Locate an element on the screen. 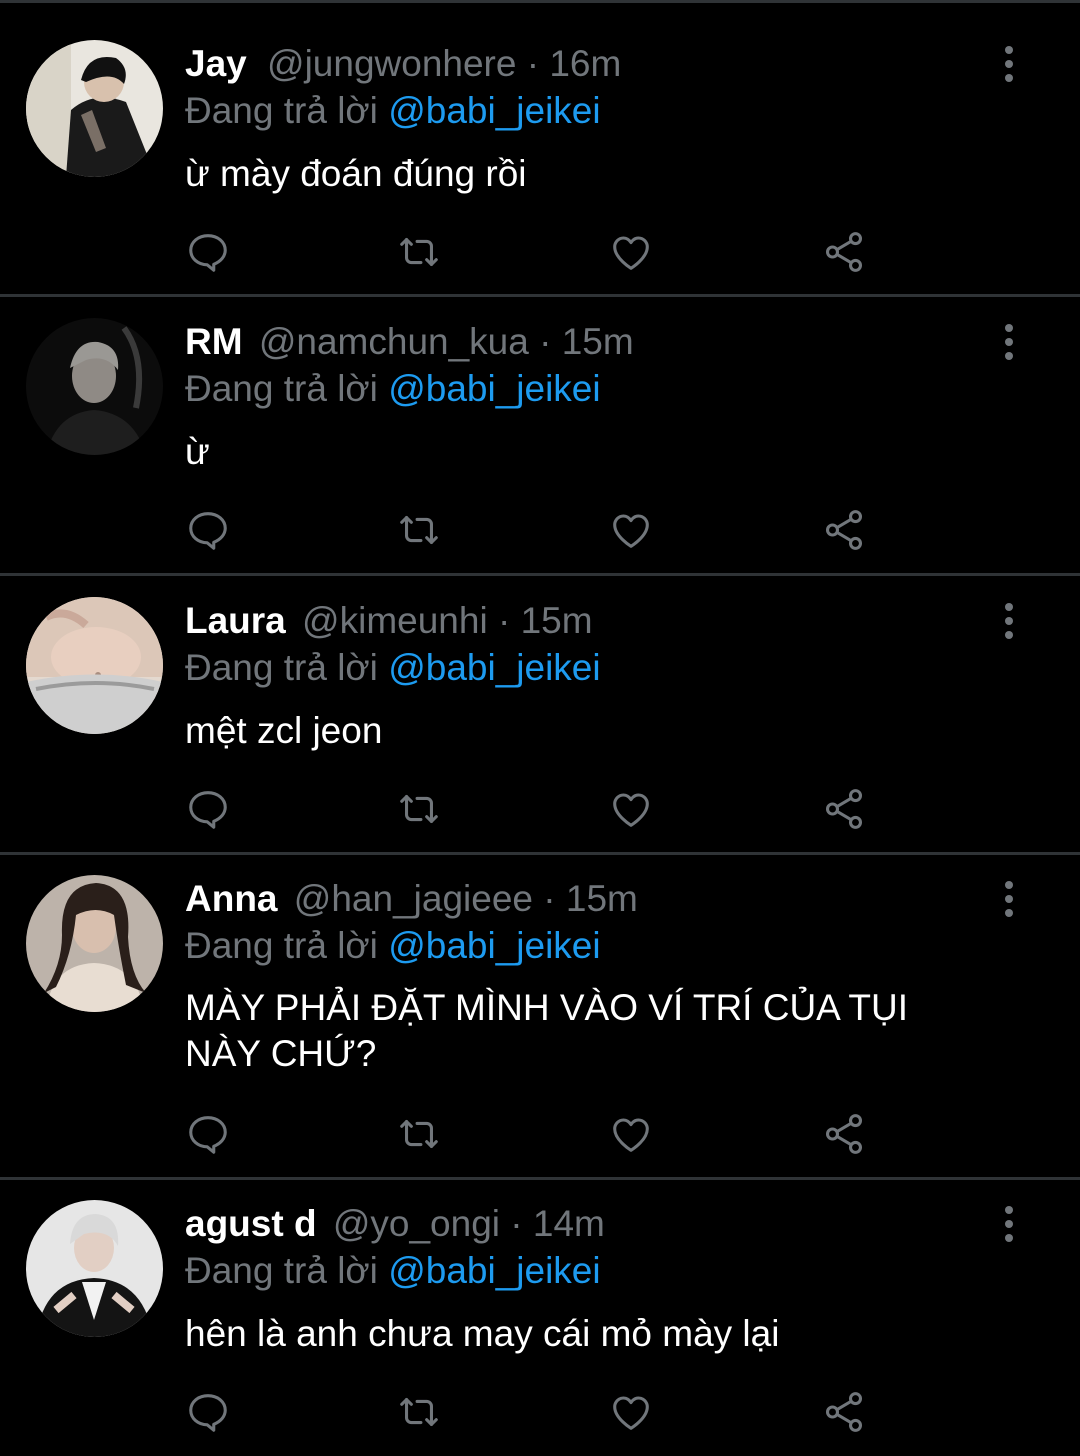 The image size is (1080, 1456). display-name: Anna is located at coordinates (231, 898).